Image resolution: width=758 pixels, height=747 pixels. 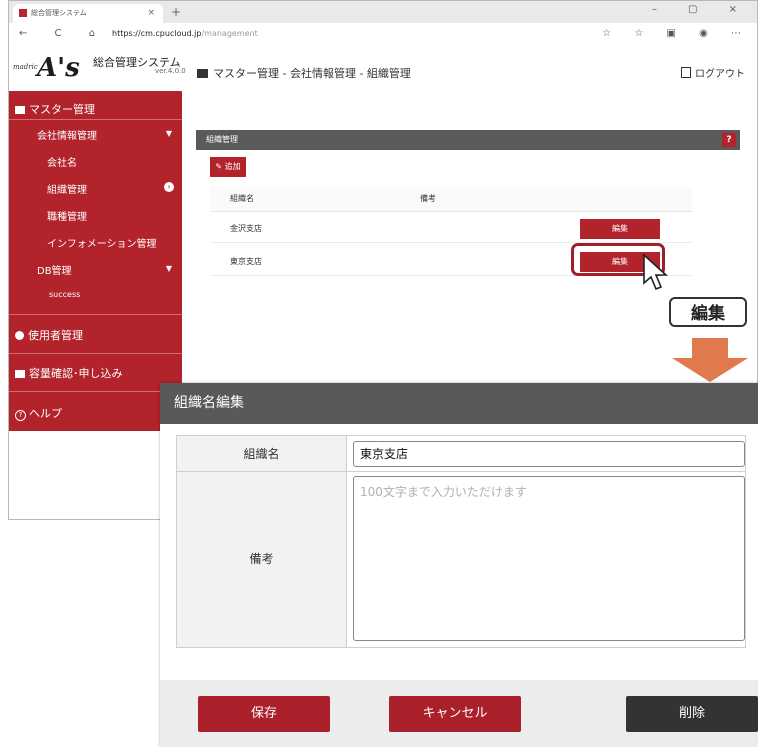 I want to click on toolbar-icons: ☆ ☆ ▣ ◉ ⋯, so click(x=676, y=34).